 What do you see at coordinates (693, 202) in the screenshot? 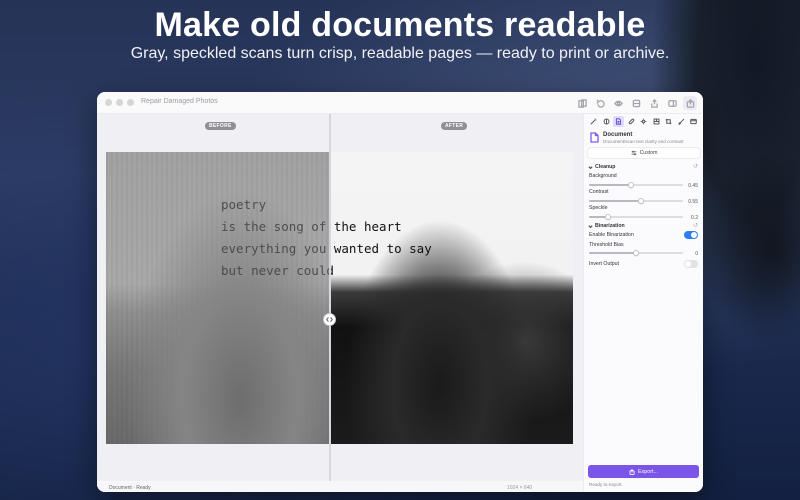
I see `contrast-value: 0.55` at bounding box center [693, 202].